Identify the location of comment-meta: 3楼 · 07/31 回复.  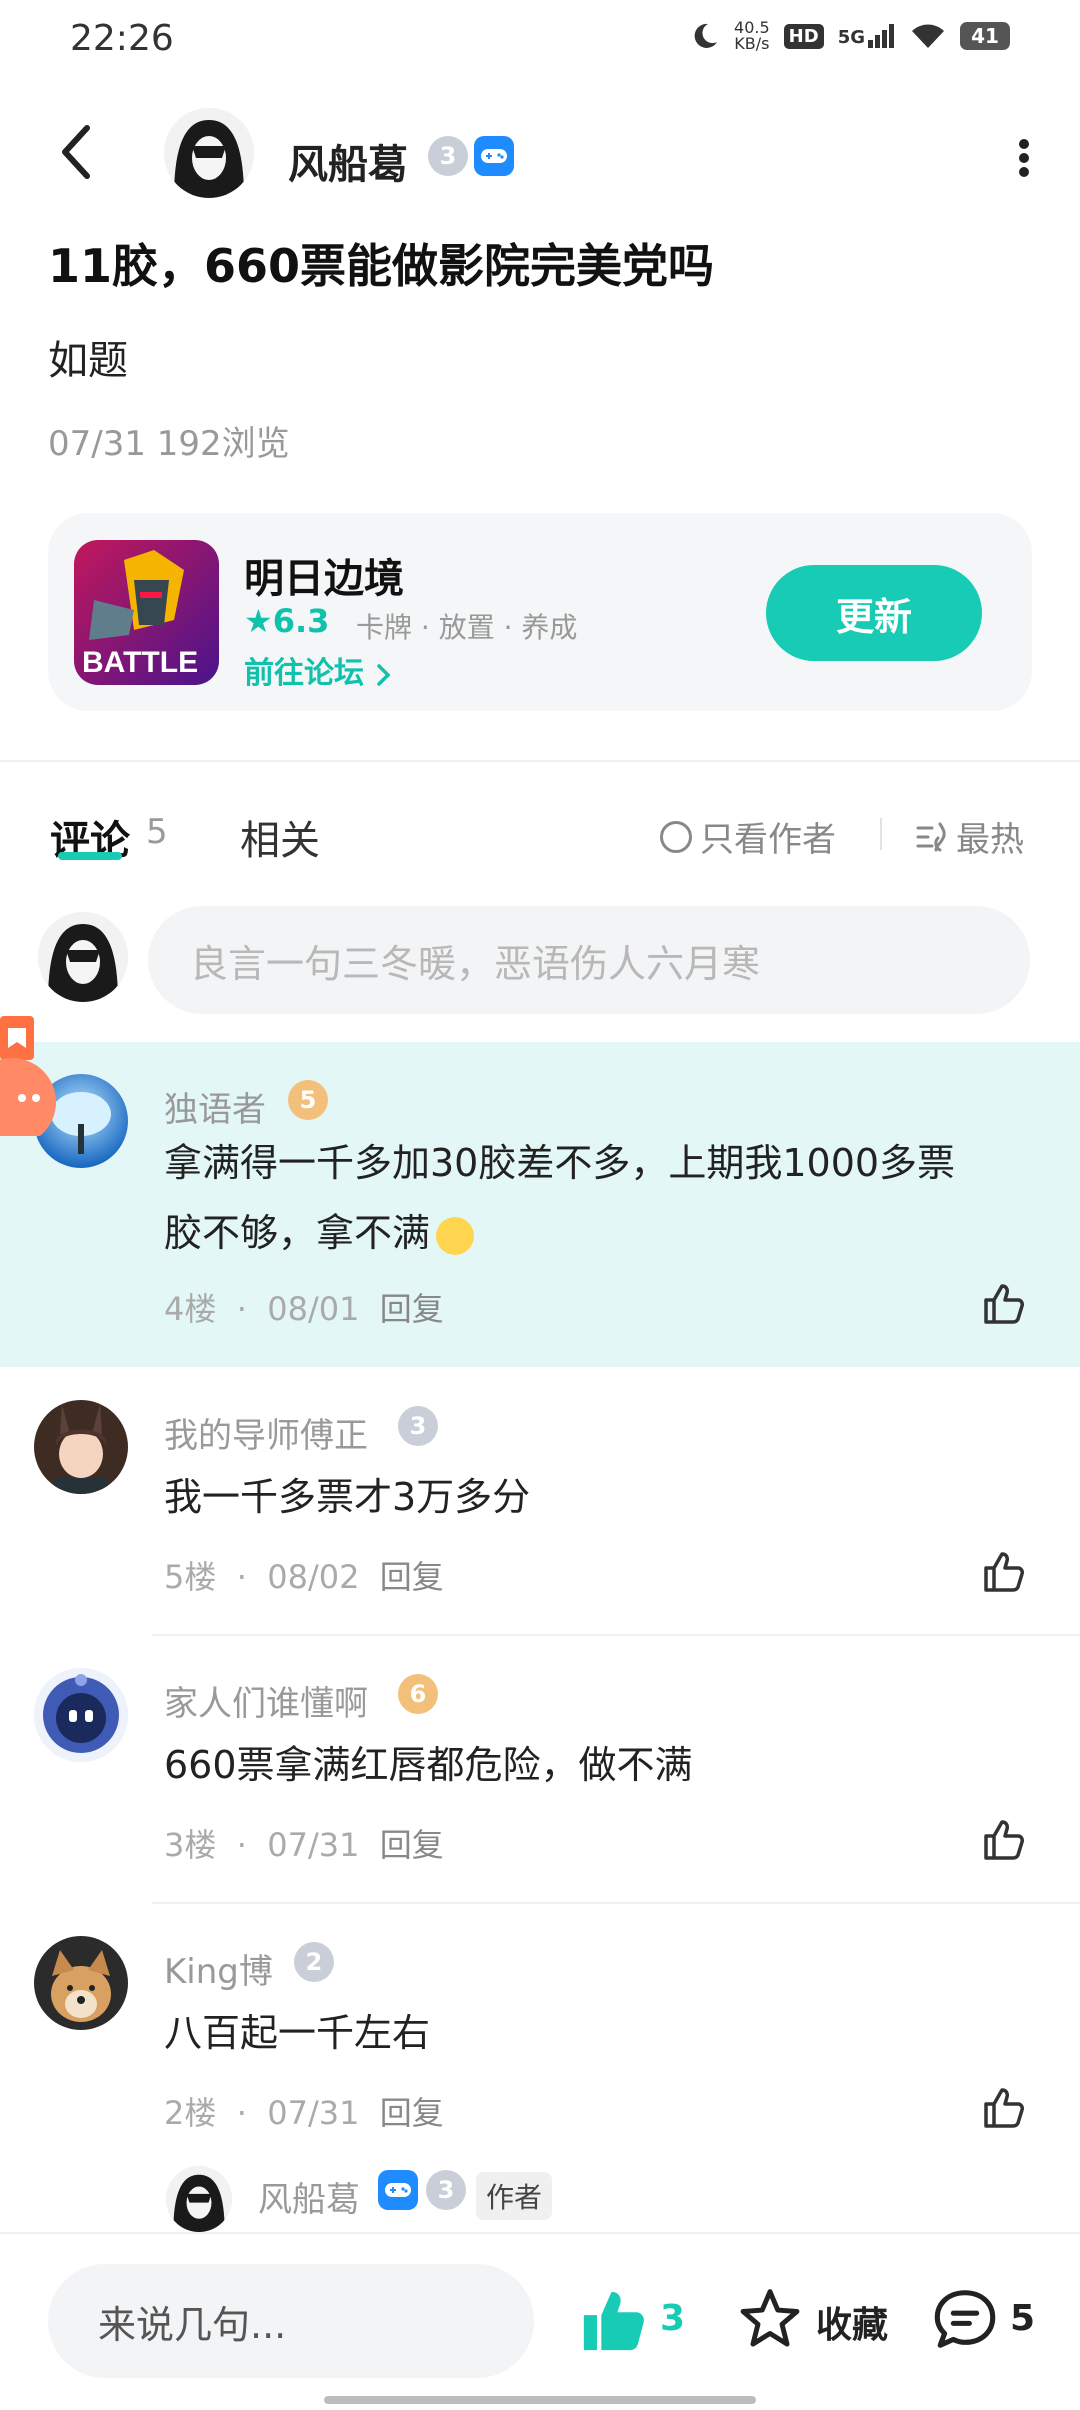
(304, 1845).